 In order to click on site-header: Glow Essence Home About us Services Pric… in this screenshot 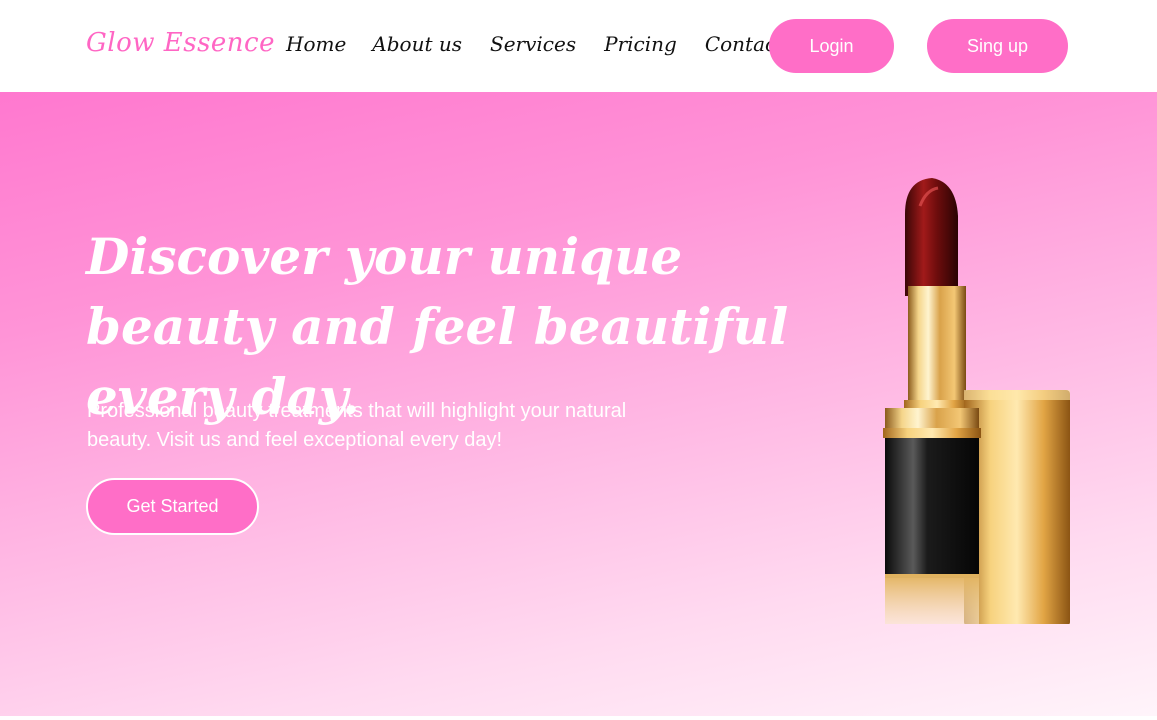, I will do `click(578, 46)`.